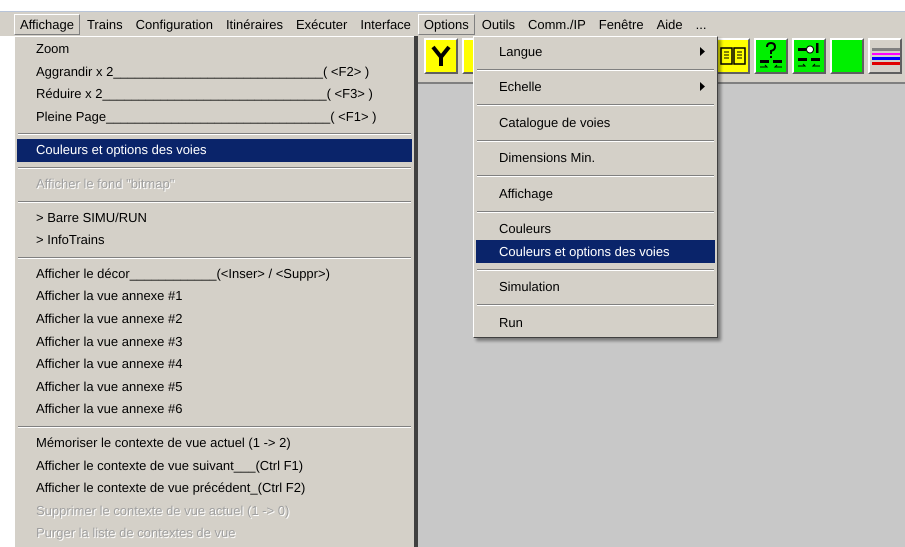 The width and height of the screenshot is (905, 547). I want to click on menu-item: > Barre SIMU/RUN, so click(214, 218).